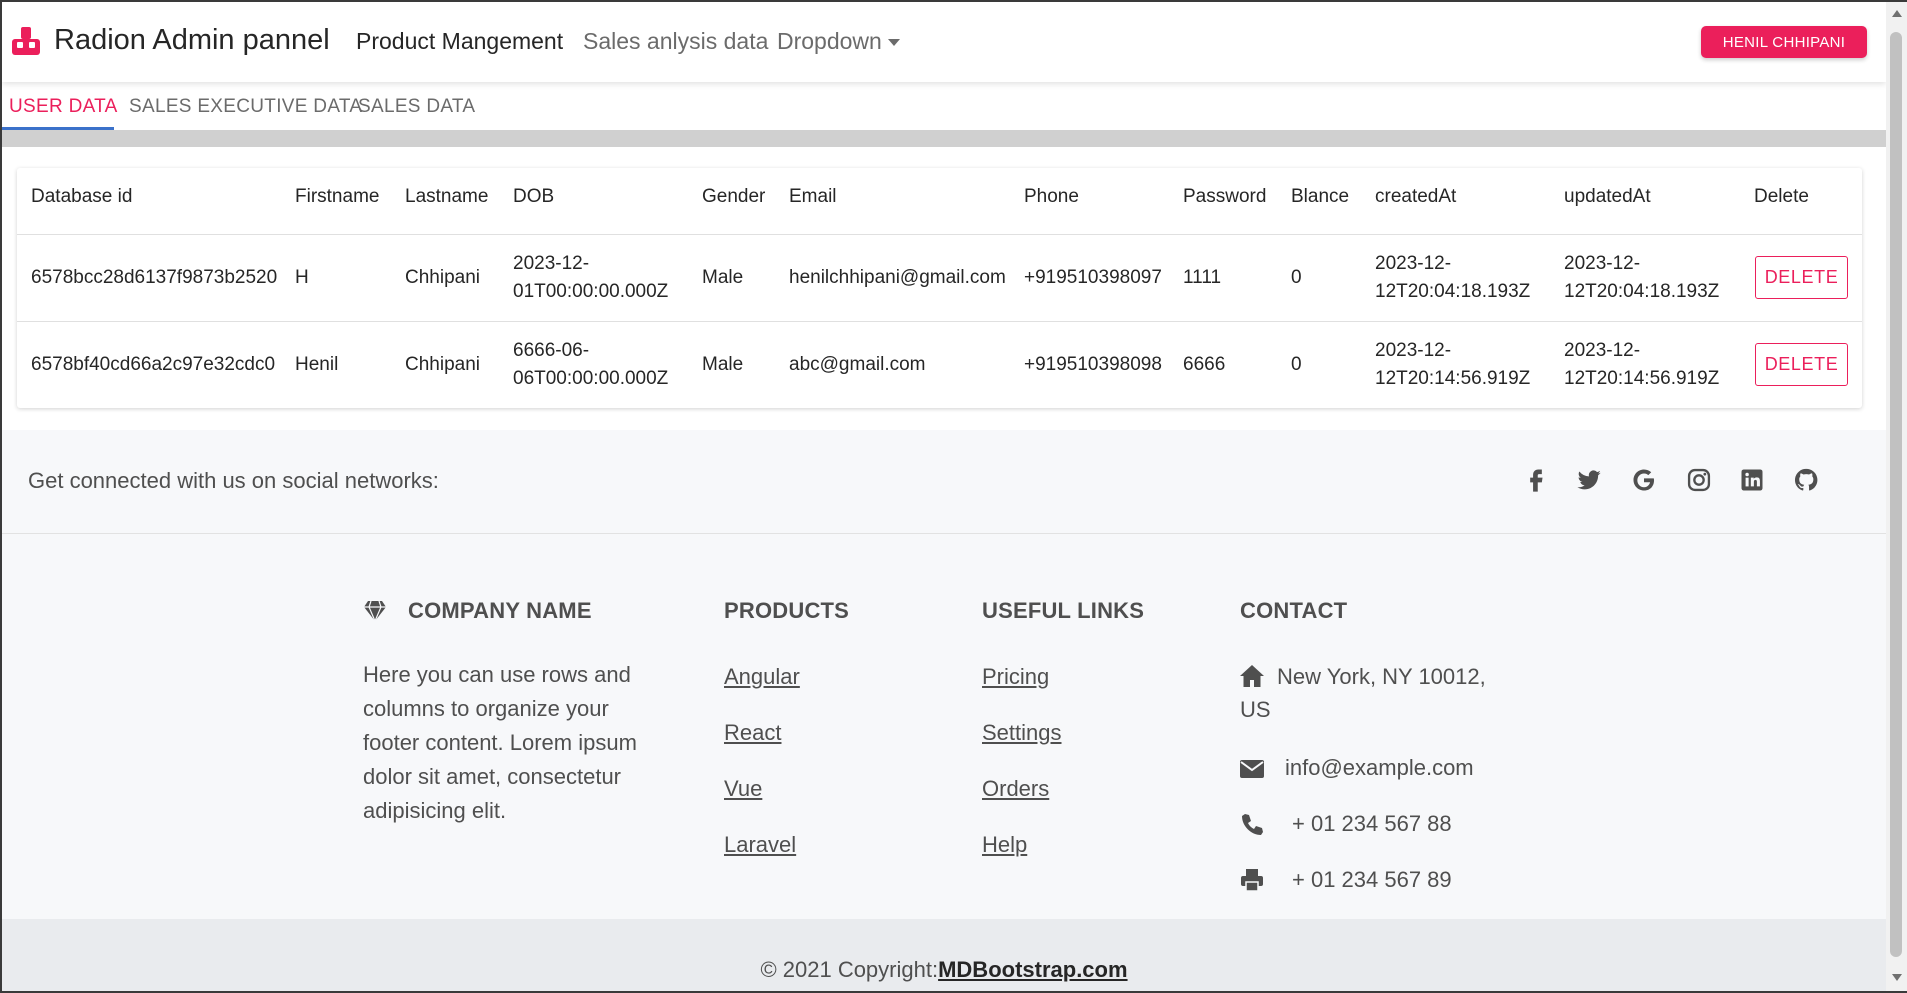  What do you see at coordinates (1252, 880) in the screenshot?
I see `printer-icon` at bounding box center [1252, 880].